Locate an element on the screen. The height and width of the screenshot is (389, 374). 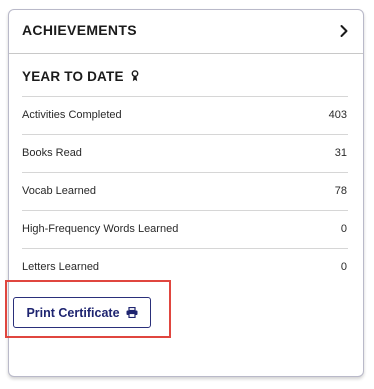
stat-label: Activities Completed is located at coordinates (72, 115).